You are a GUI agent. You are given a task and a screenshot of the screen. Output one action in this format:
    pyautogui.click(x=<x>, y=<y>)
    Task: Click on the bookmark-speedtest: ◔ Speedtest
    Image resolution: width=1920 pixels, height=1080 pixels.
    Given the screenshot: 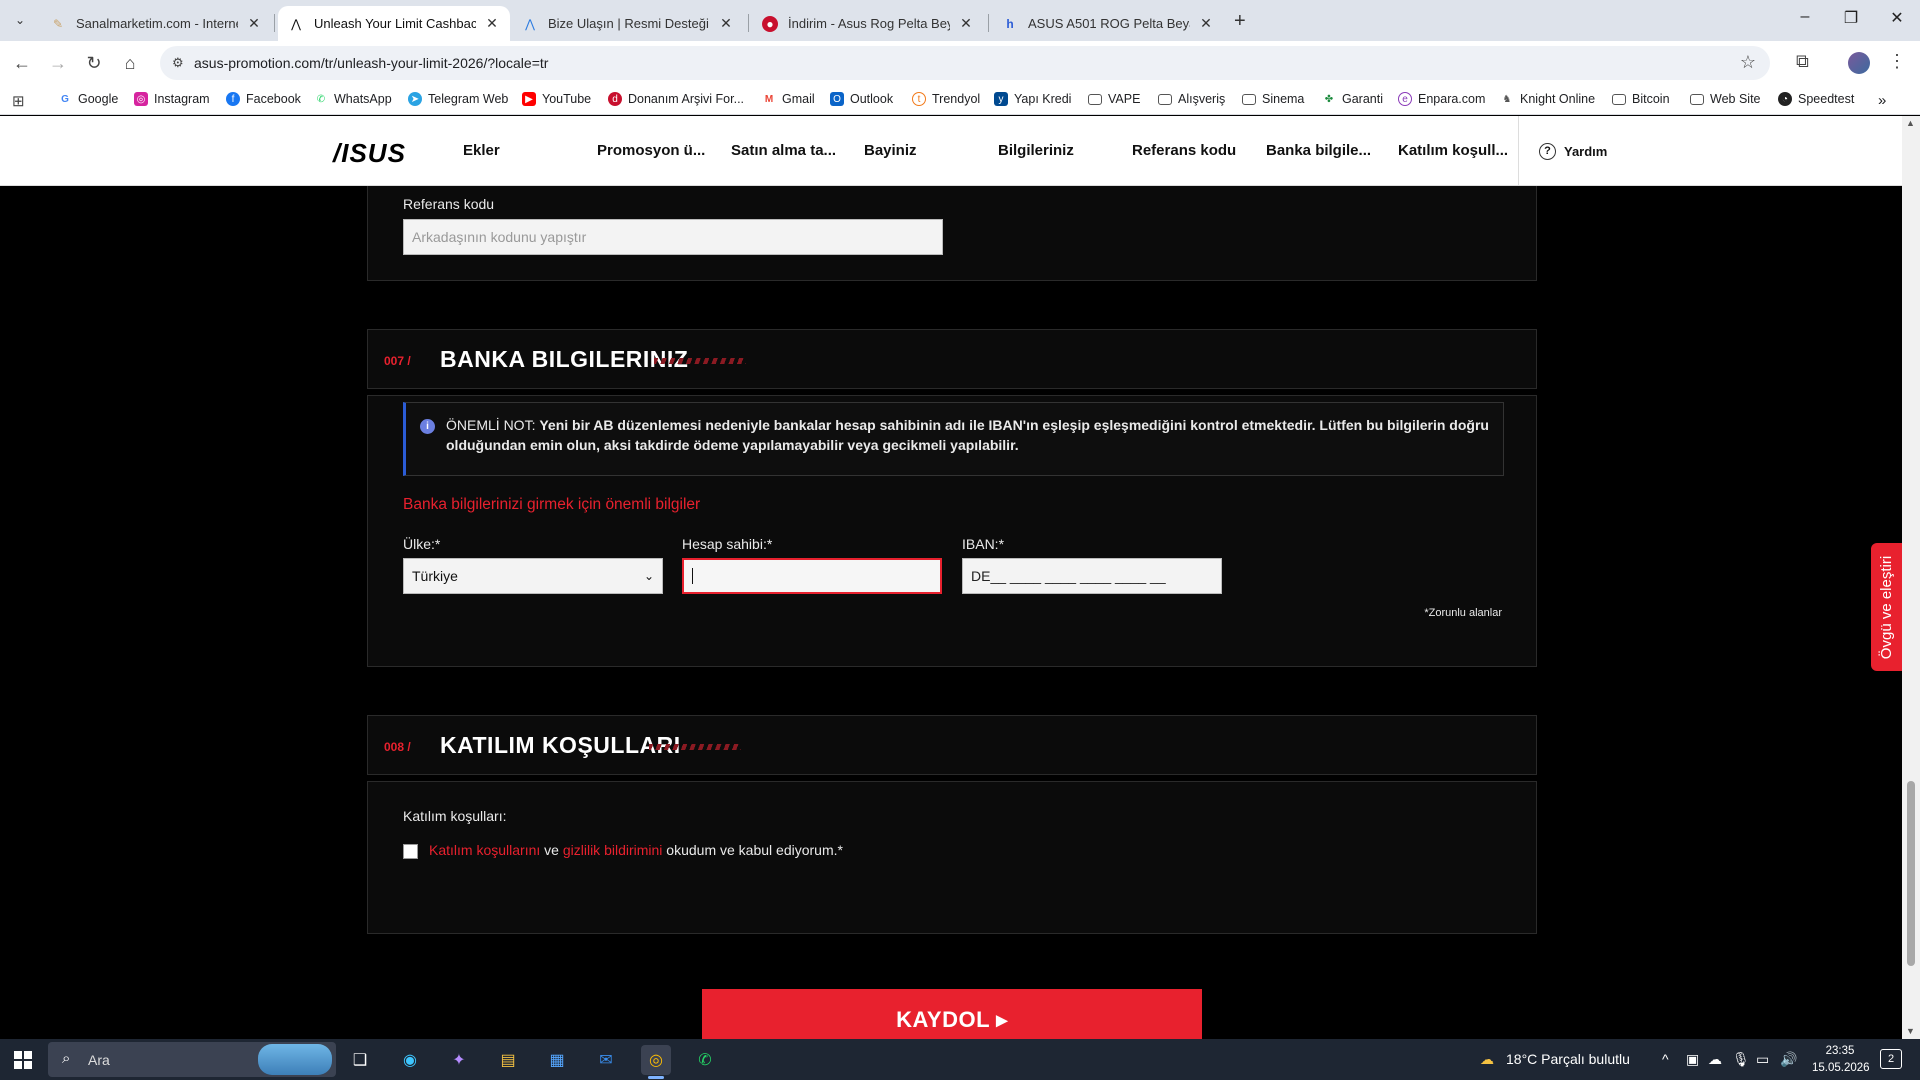 What is the action you would take?
    pyautogui.click(x=1816, y=99)
    